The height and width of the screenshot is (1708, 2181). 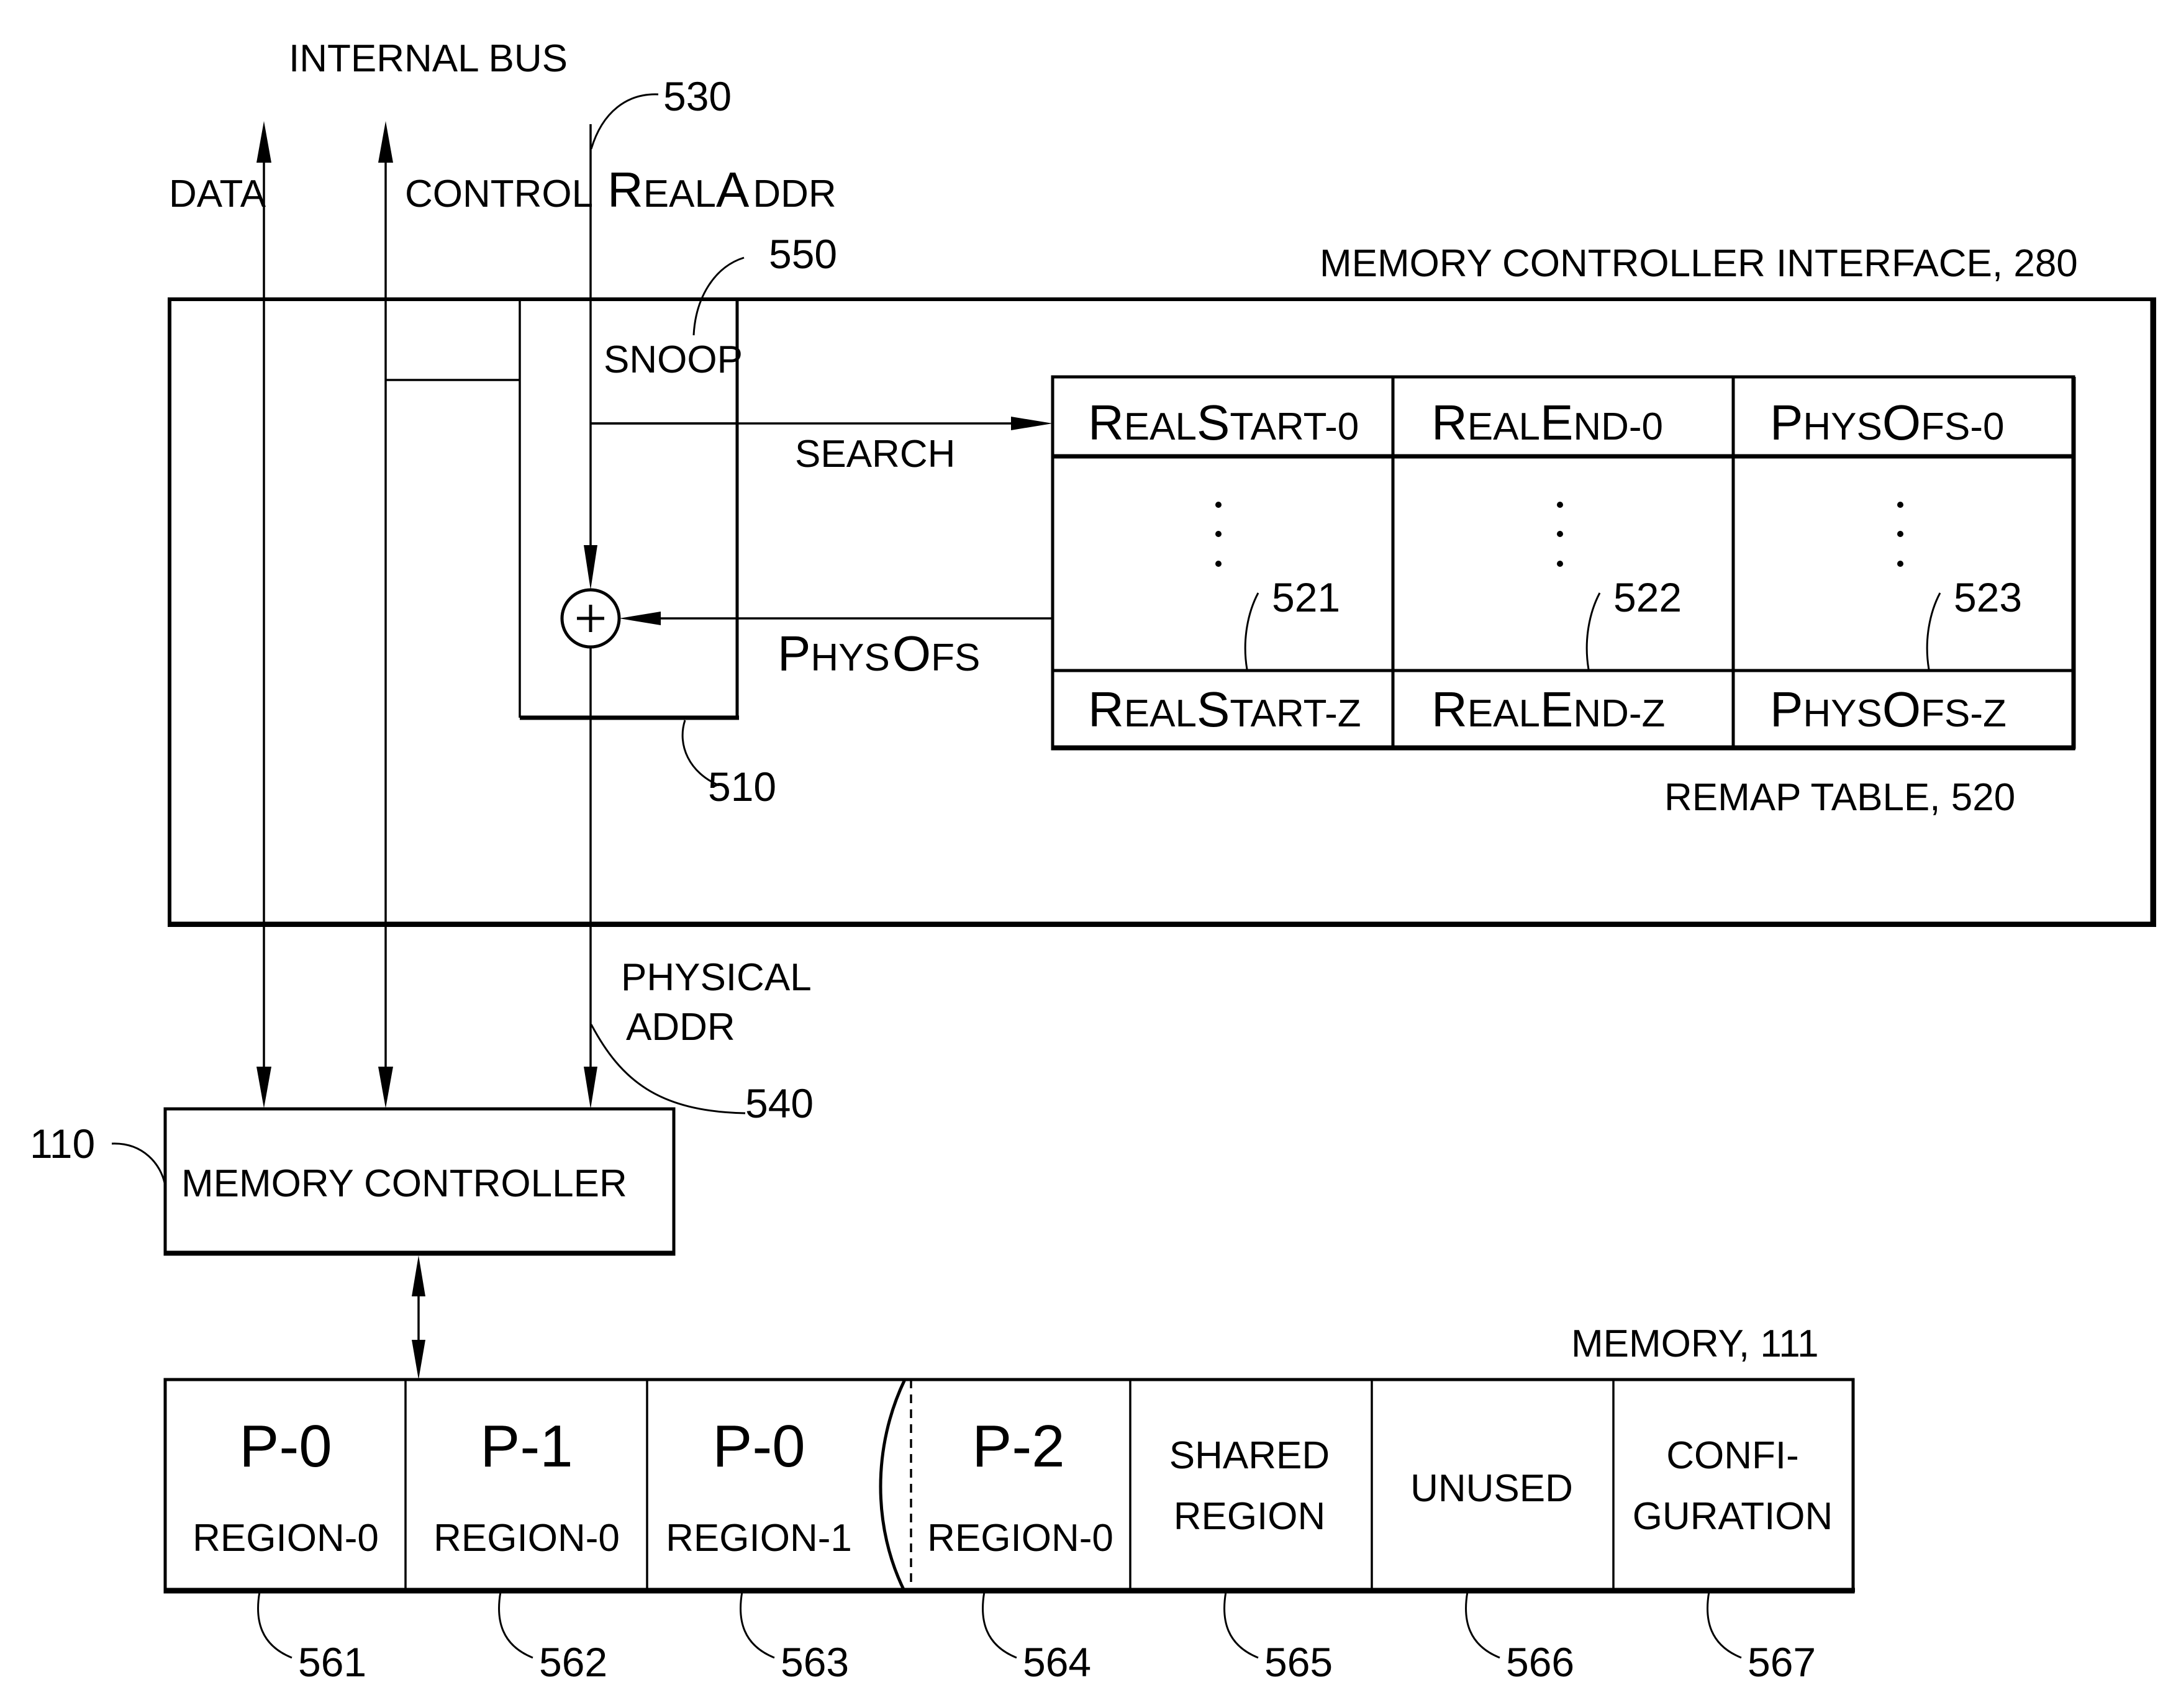 I want to click on search-arrow, so click(x=822, y=423).